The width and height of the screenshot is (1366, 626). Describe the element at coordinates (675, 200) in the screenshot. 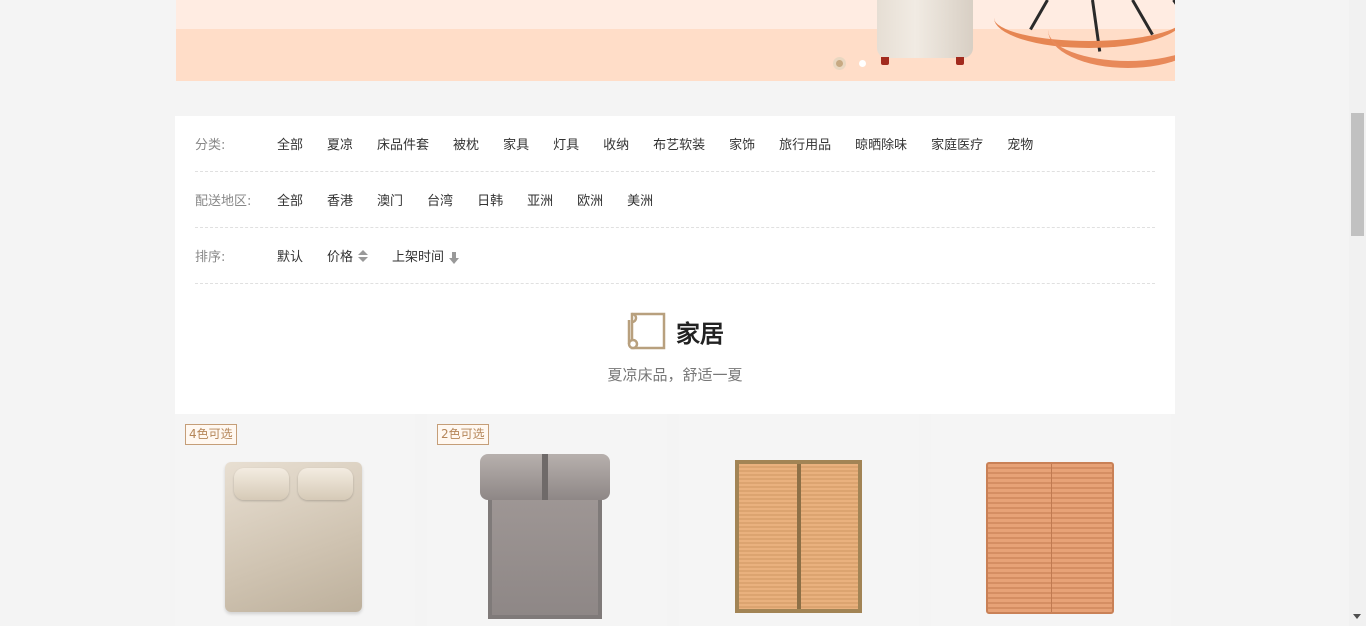

I see `region-filter-row: 配送地区: 全部 香港 澳门 台湾 日韩 亚洲 欧洲 美洲` at that location.